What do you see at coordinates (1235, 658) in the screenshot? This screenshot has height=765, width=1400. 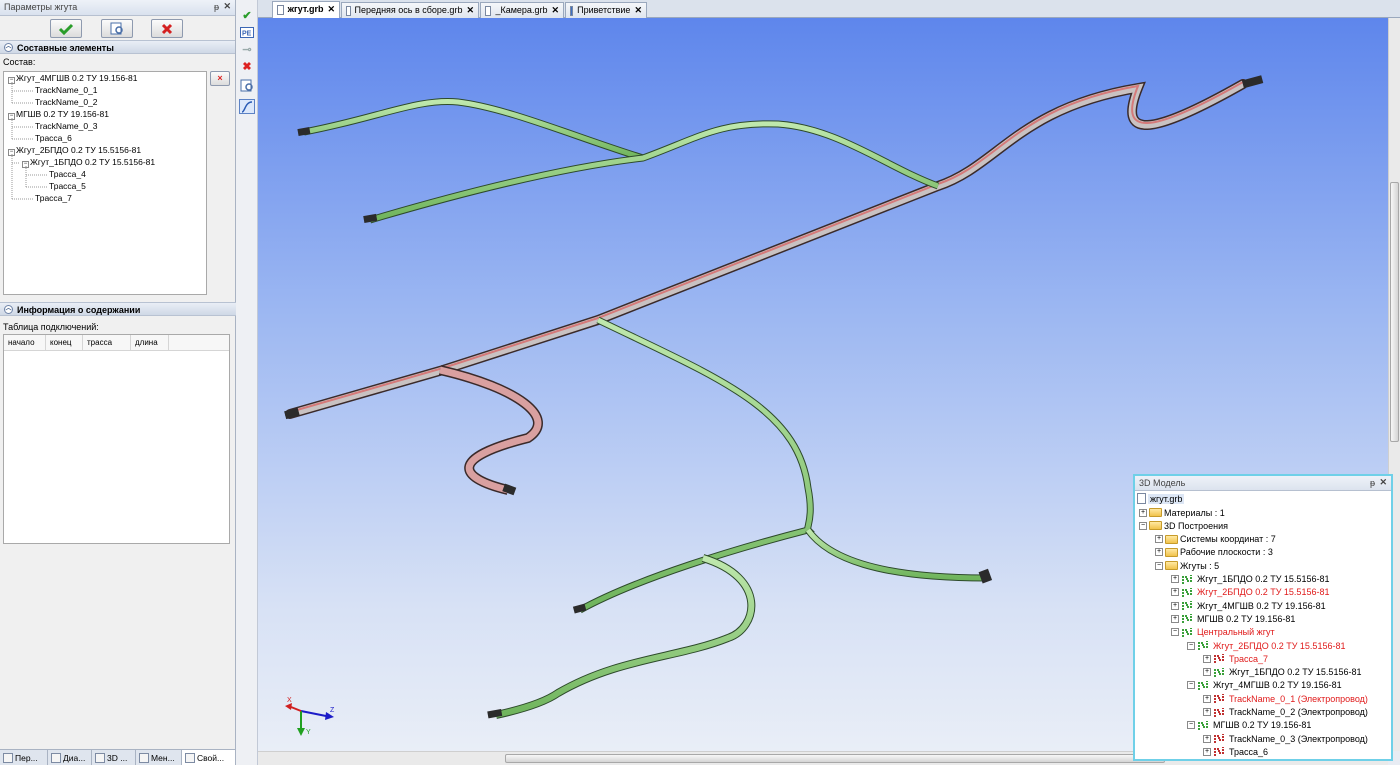 I see `tree-item: + Трасса_7` at bounding box center [1235, 658].